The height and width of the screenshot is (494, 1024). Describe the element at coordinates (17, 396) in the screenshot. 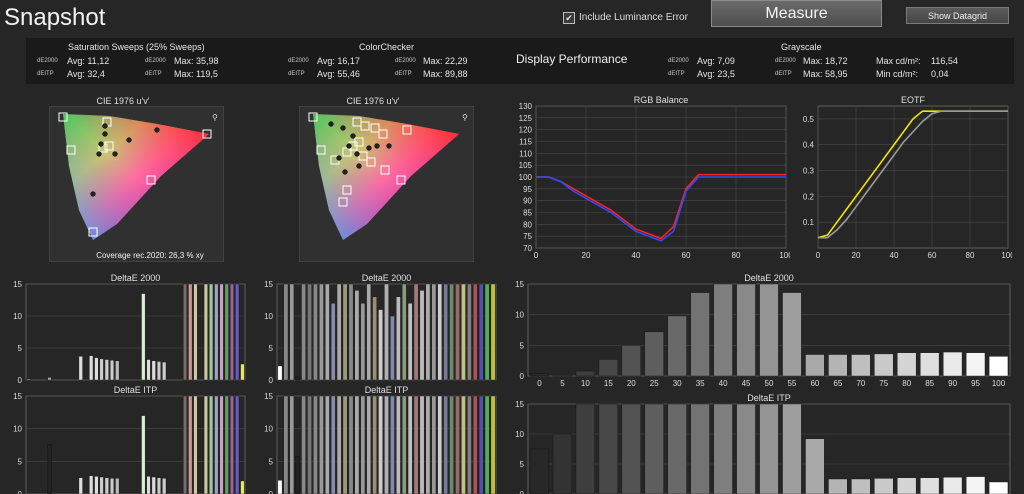

I see `sat-deitp-ytick-label: 15` at that location.